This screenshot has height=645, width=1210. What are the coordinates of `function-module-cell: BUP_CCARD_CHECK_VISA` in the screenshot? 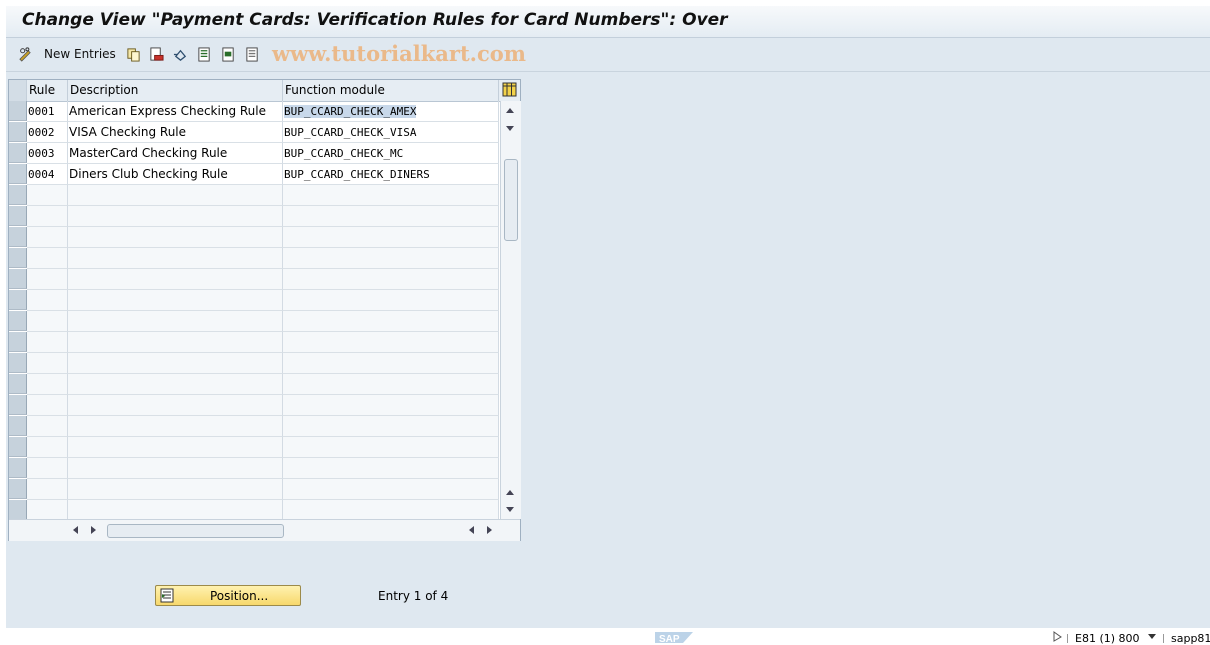 It's located at (391, 132).